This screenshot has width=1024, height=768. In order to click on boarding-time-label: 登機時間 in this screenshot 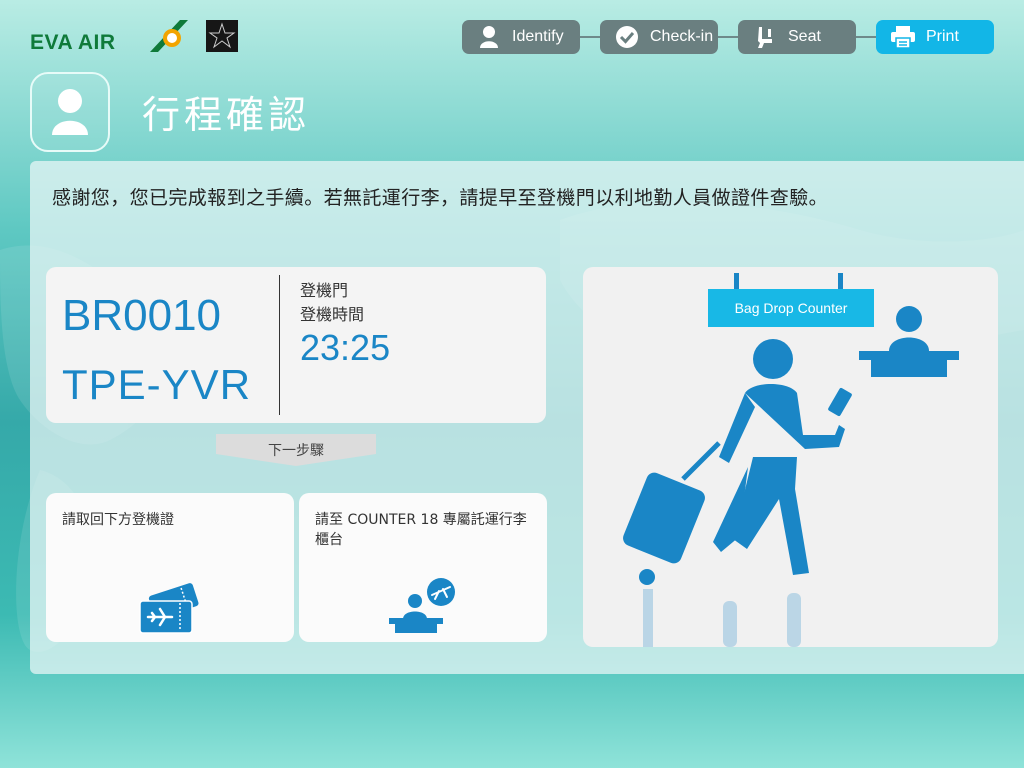, I will do `click(332, 314)`.